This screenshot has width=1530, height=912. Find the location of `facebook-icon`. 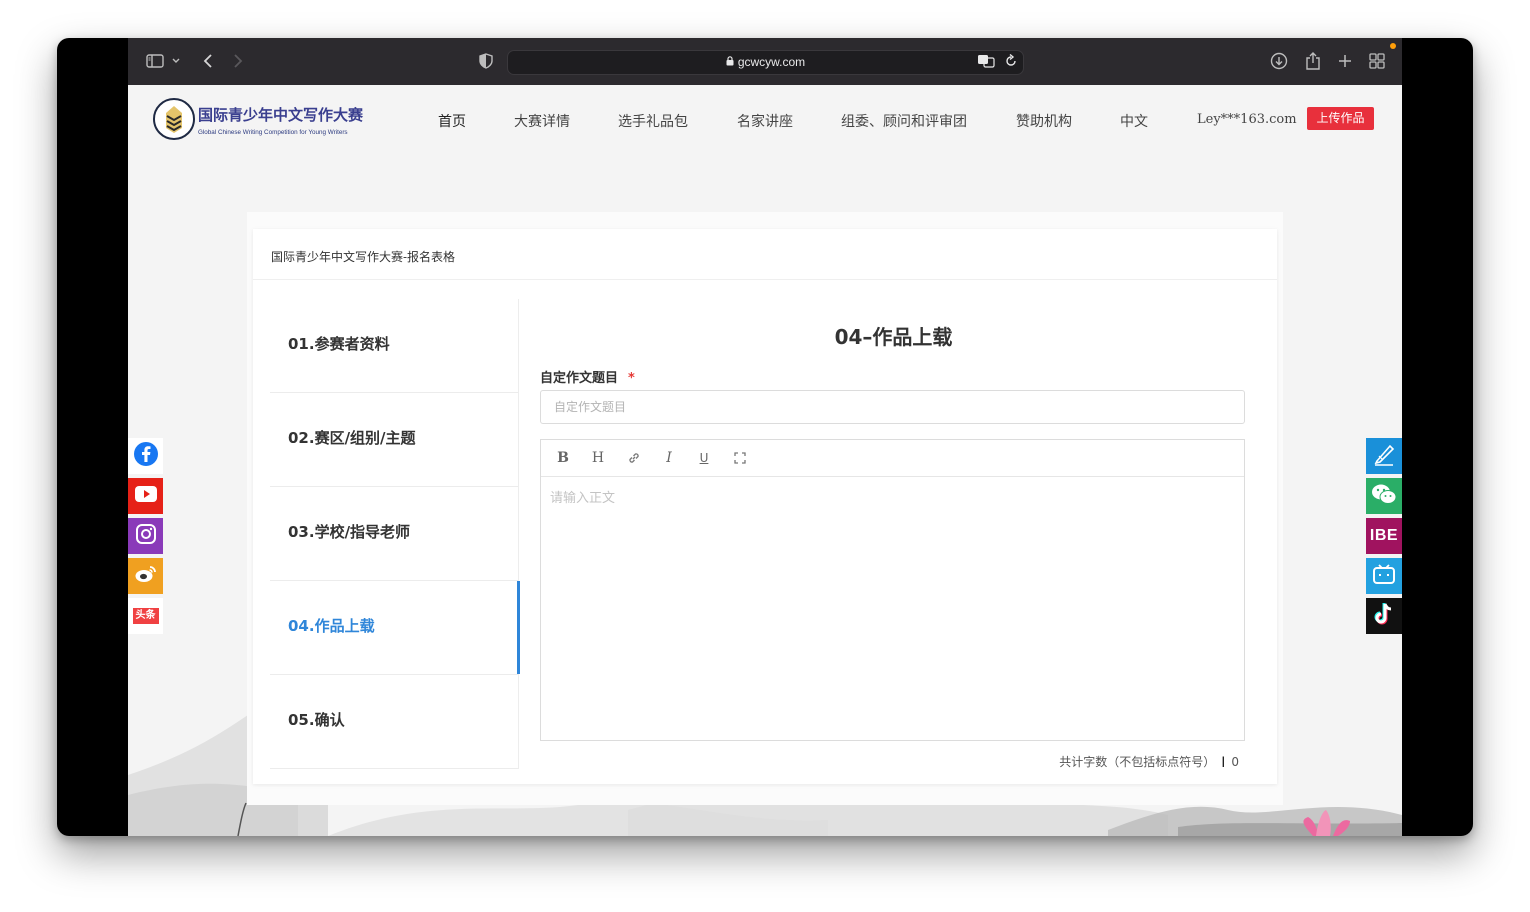

facebook-icon is located at coordinates (146, 456).